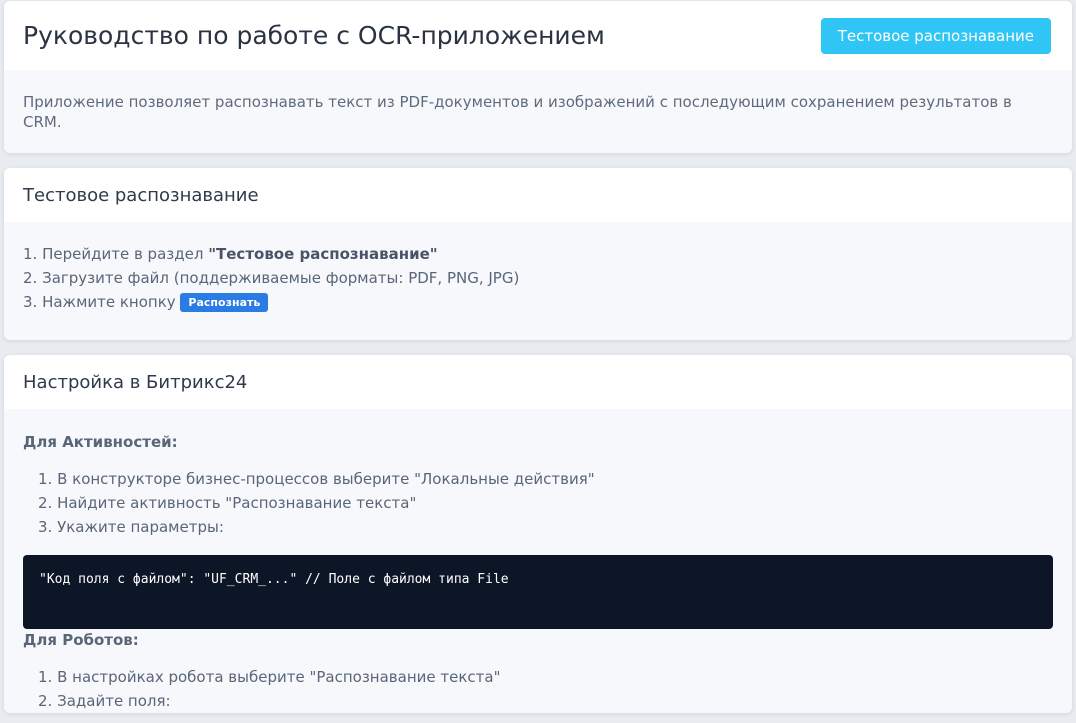 The width and height of the screenshot is (1076, 723). What do you see at coordinates (538, 195) in the screenshot?
I see `test-section-header: Тестовое распознавание` at bounding box center [538, 195].